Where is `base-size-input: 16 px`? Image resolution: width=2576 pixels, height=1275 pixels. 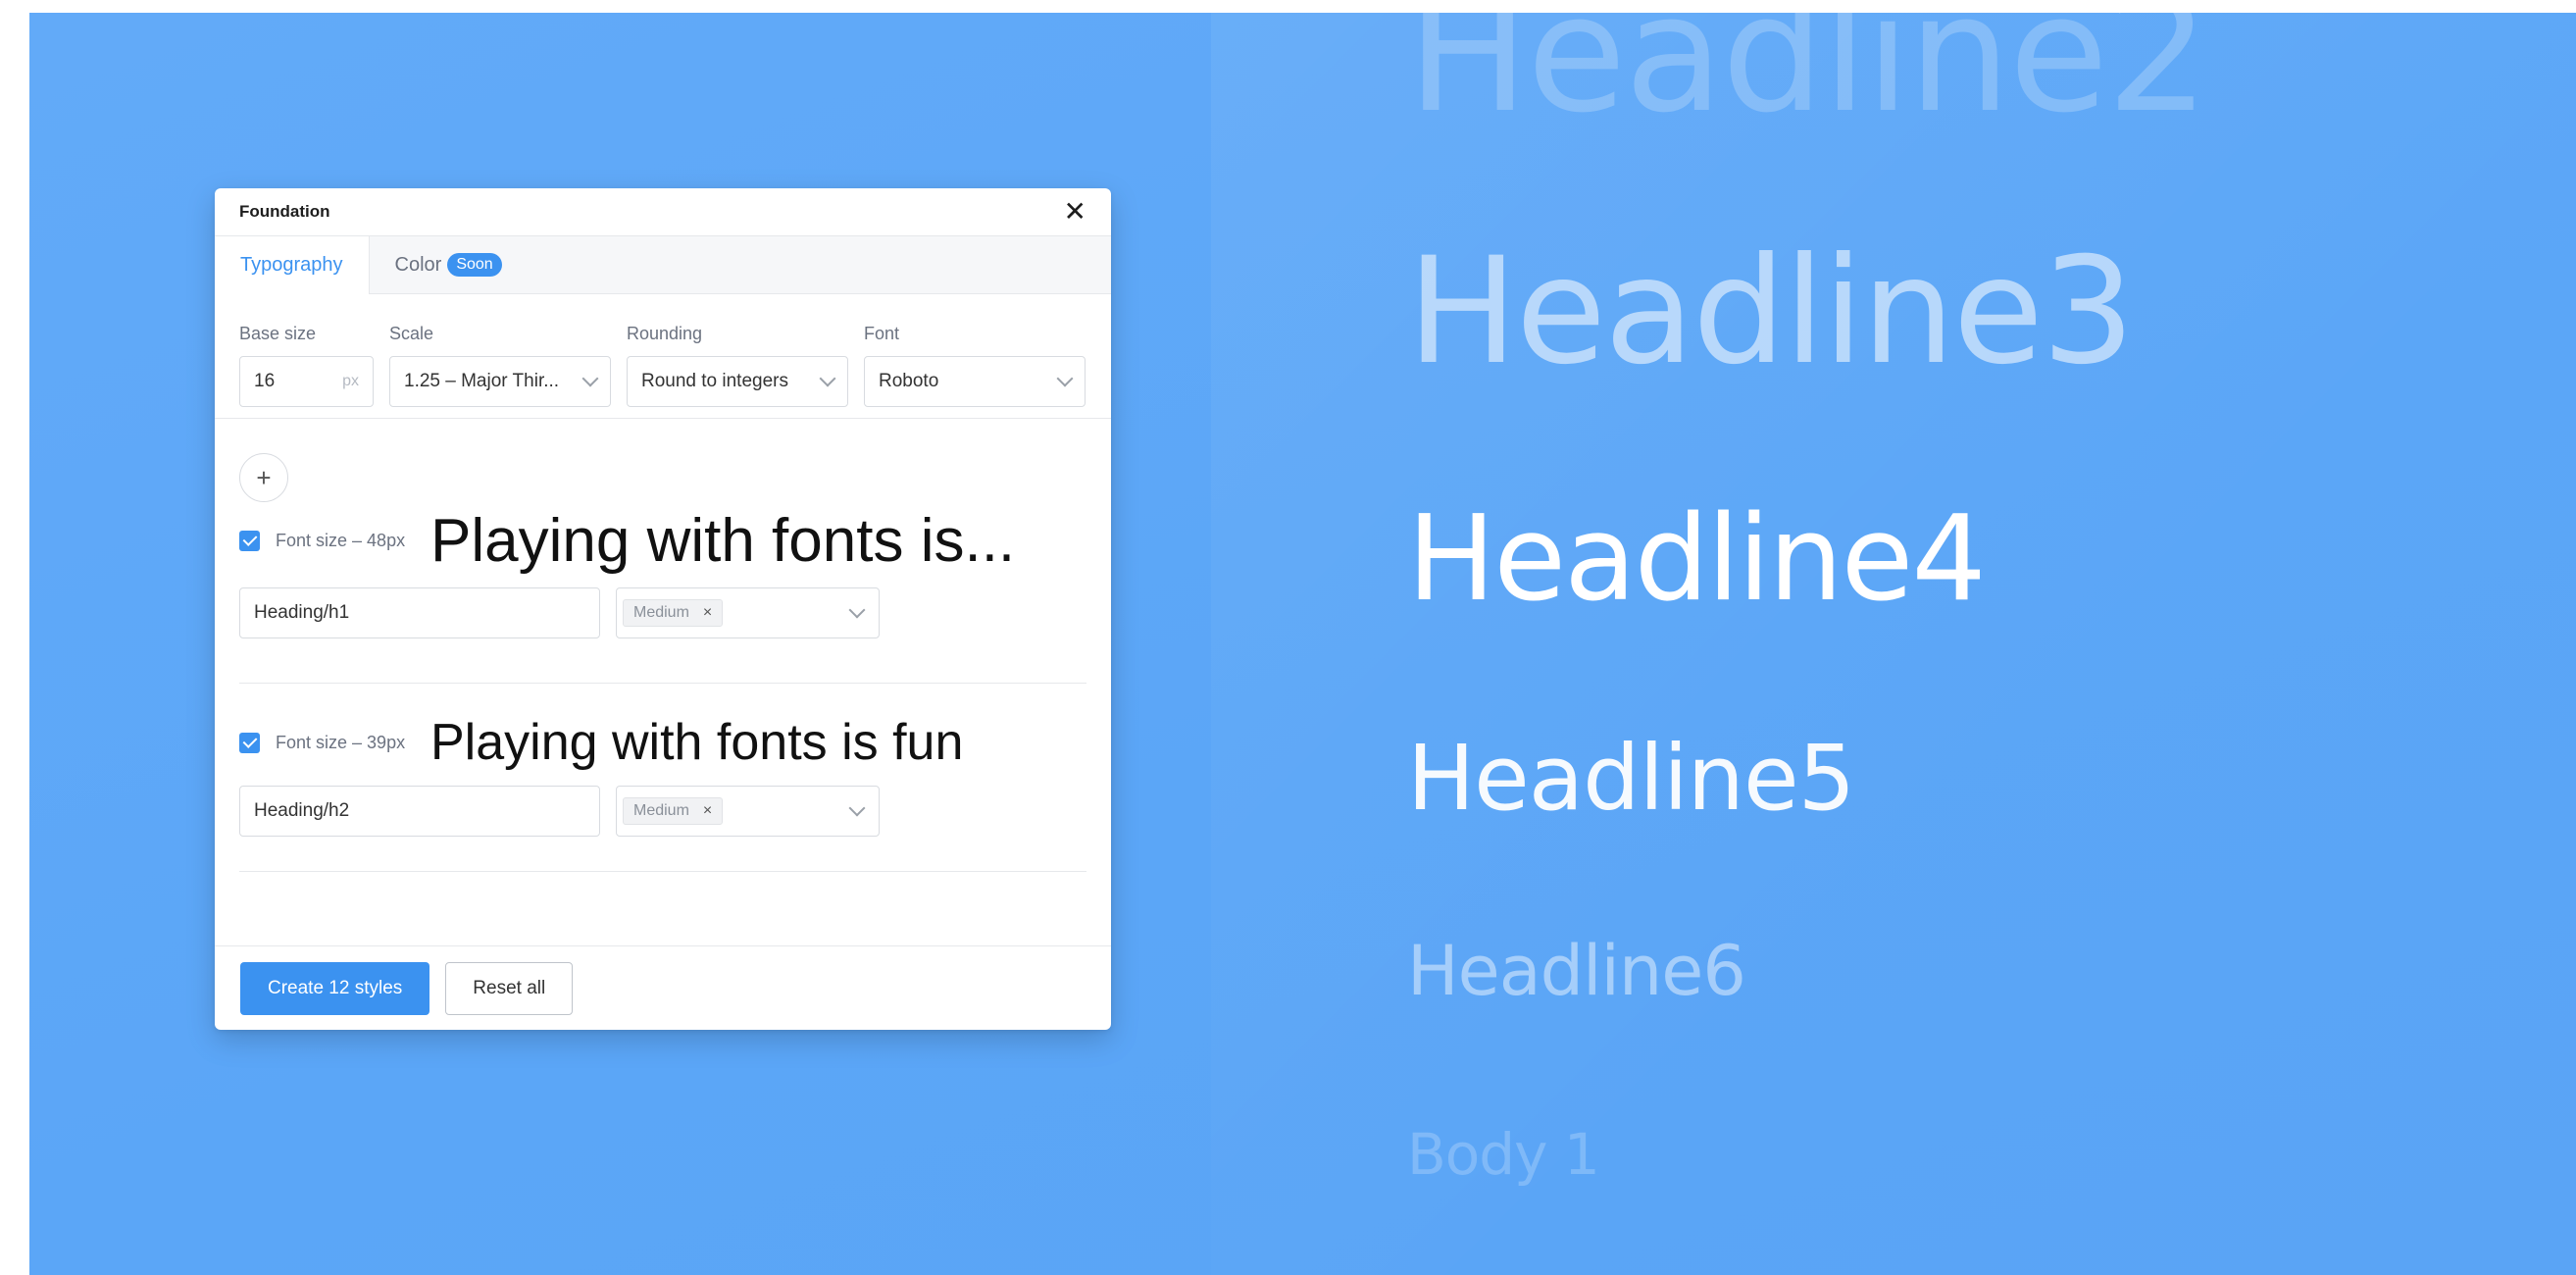 base-size-input: 16 px is located at coordinates (307, 381).